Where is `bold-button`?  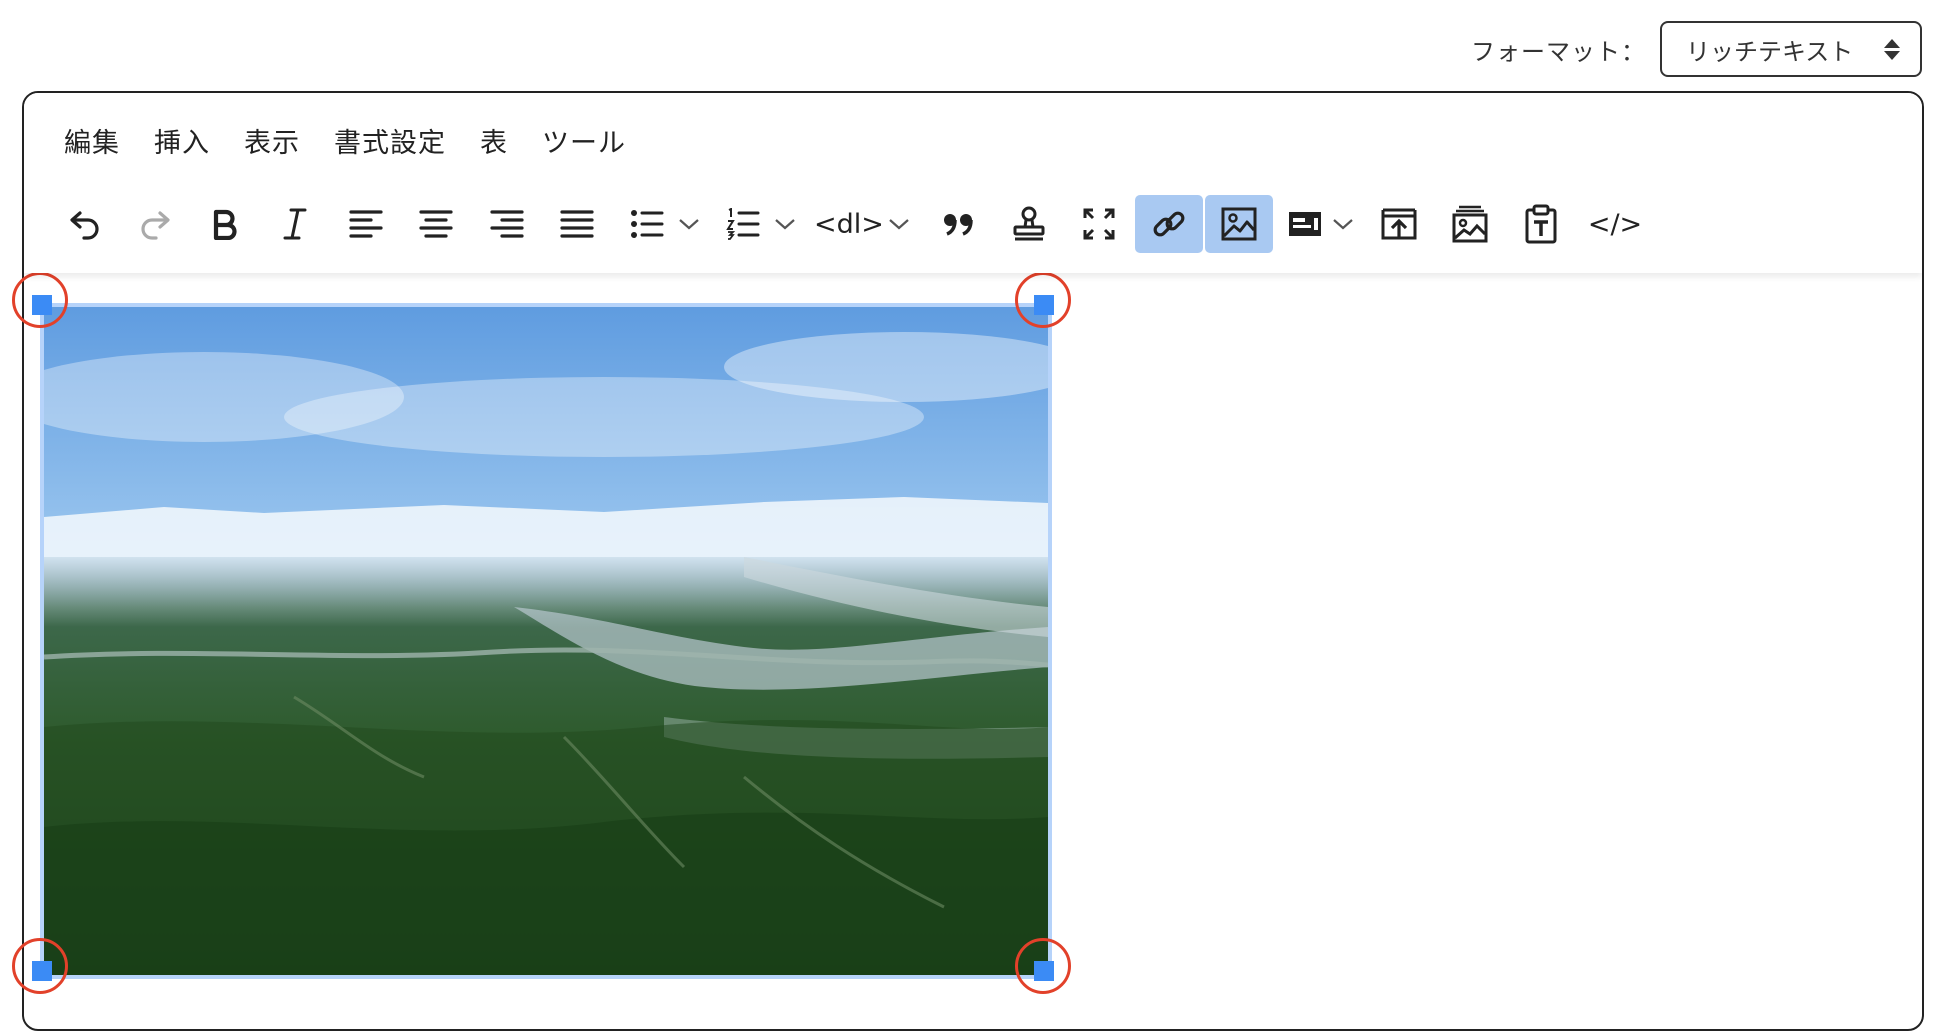
bold-button is located at coordinates (225, 224).